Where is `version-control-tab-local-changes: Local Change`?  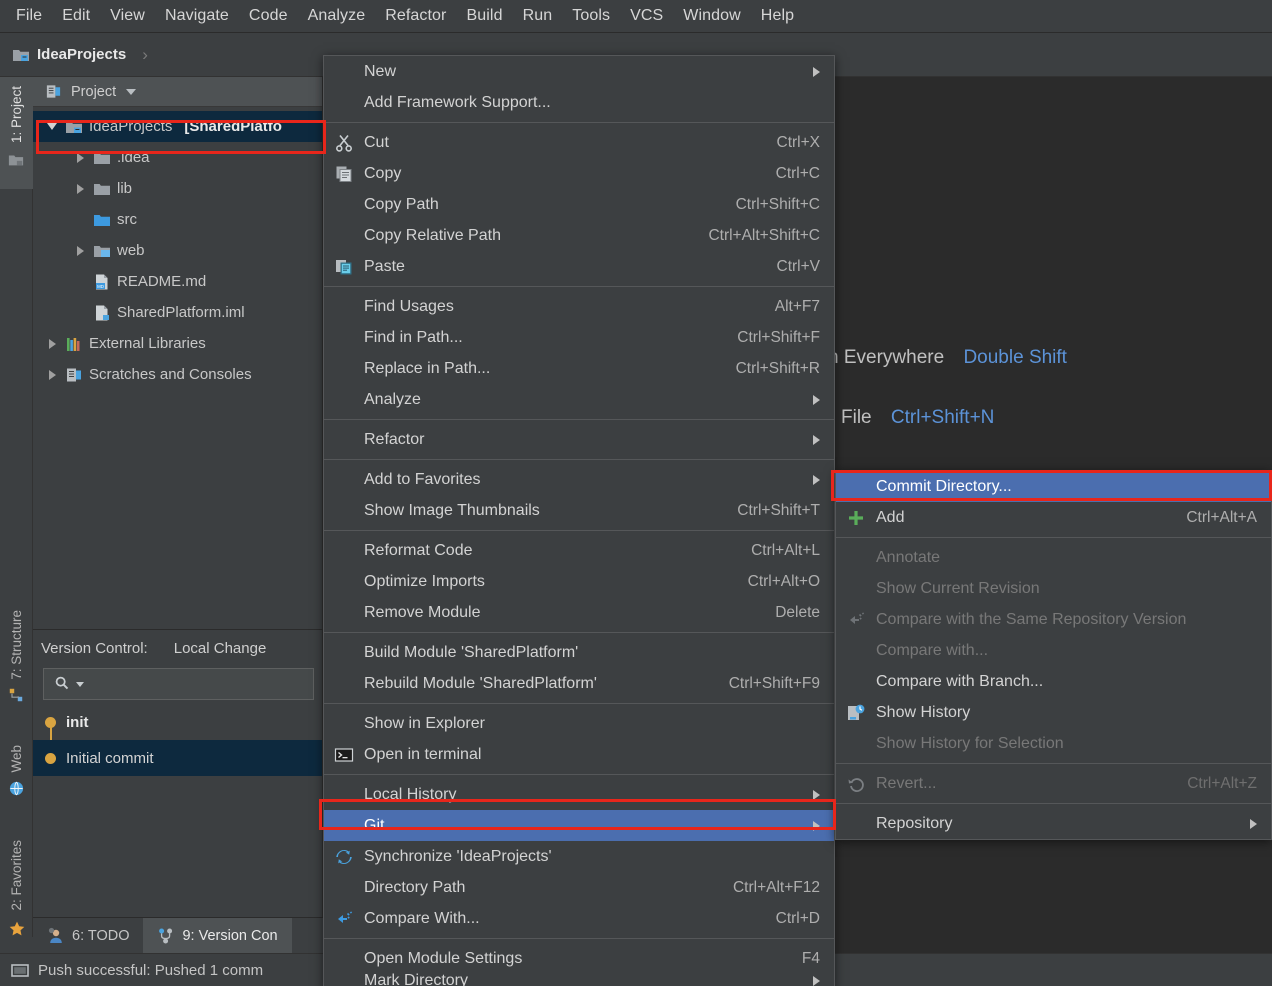
version-control-tab-local-changes: Local Change is located at coordinates (220, 648).